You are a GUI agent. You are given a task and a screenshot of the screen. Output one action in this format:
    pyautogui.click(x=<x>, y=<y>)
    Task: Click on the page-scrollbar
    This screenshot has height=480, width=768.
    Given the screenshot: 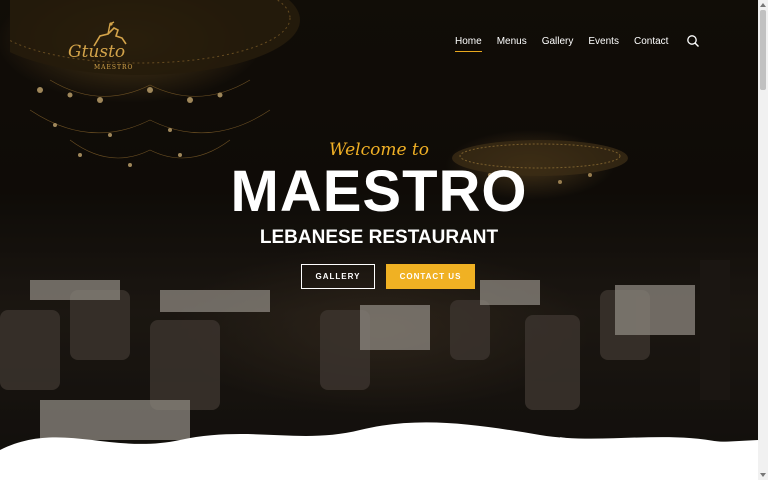 What is the action you would take?
    pyautogui.click(x=763, y=240)
    